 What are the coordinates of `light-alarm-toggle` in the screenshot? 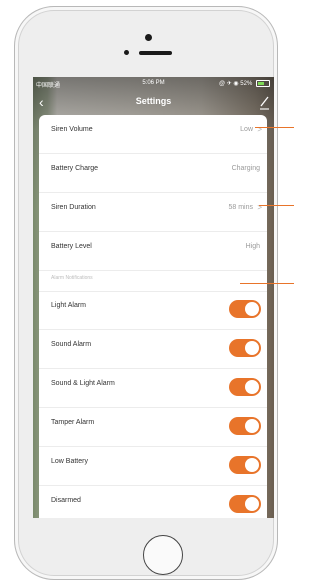 It's located at (245, 309).